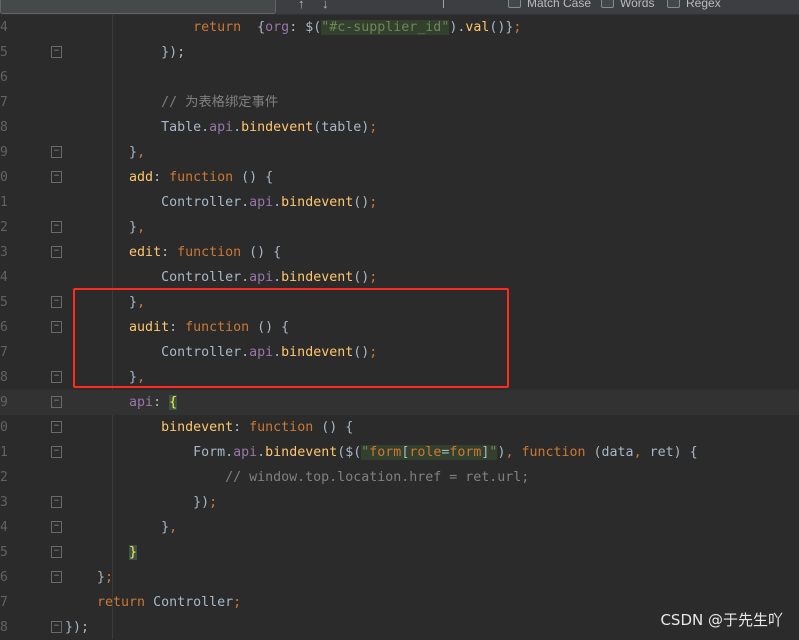 The image size is (799, 640). I want to click on code-text: edit: function () {, so click(173, 252).